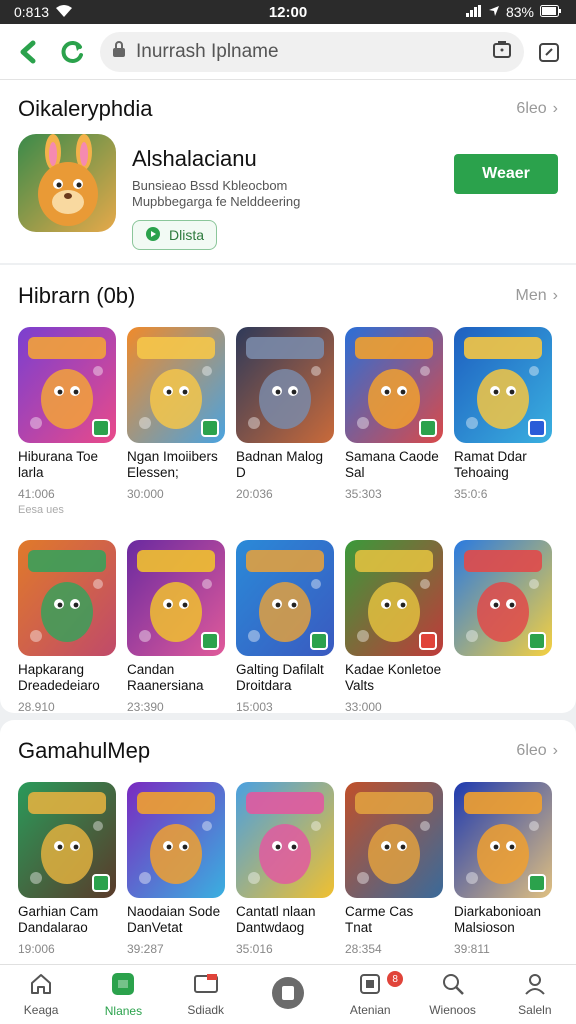  I want to click on url-bar: Inurrash Iplname, so click(312, 51).